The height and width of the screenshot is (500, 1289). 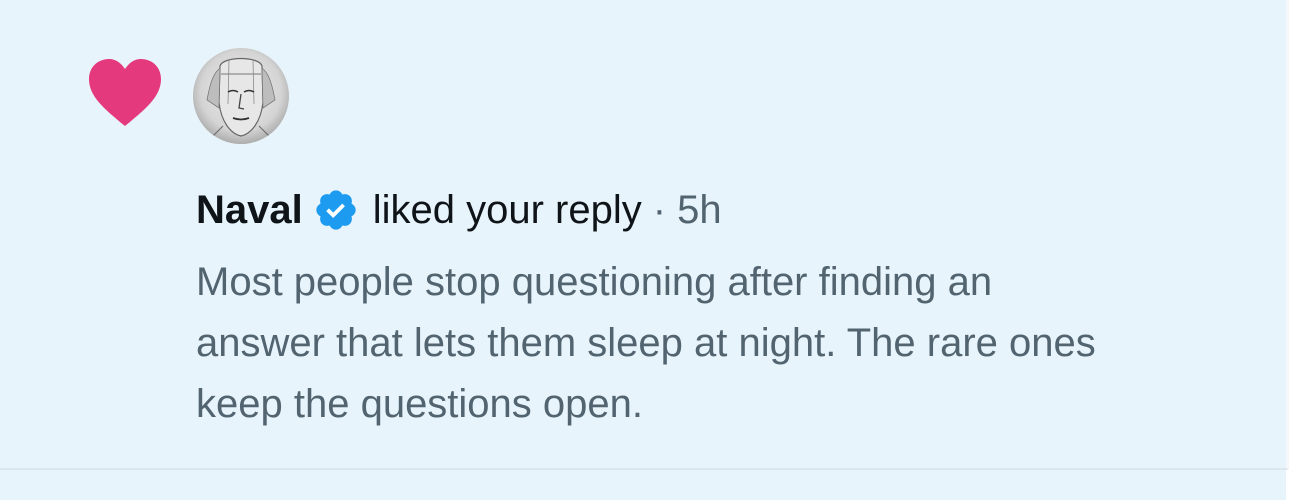 What do you see at coordinates (699, 209) in the screenshot?
I see `timestamp: 5h` at bounding box center [699, 209].